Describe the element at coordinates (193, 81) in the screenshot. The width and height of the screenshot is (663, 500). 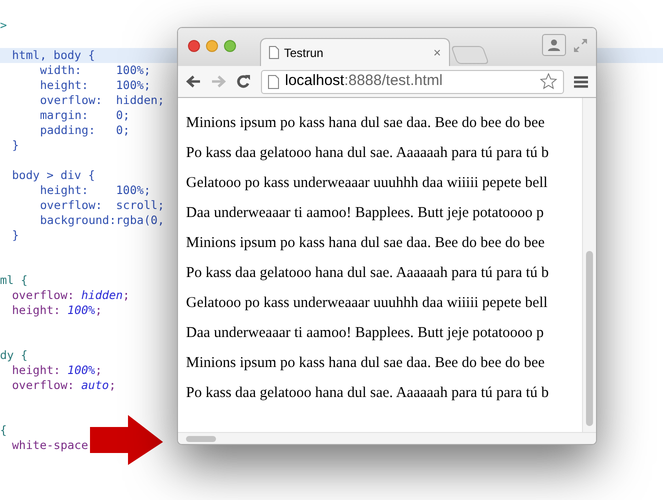
I see `back-arrow-icon` at that location.